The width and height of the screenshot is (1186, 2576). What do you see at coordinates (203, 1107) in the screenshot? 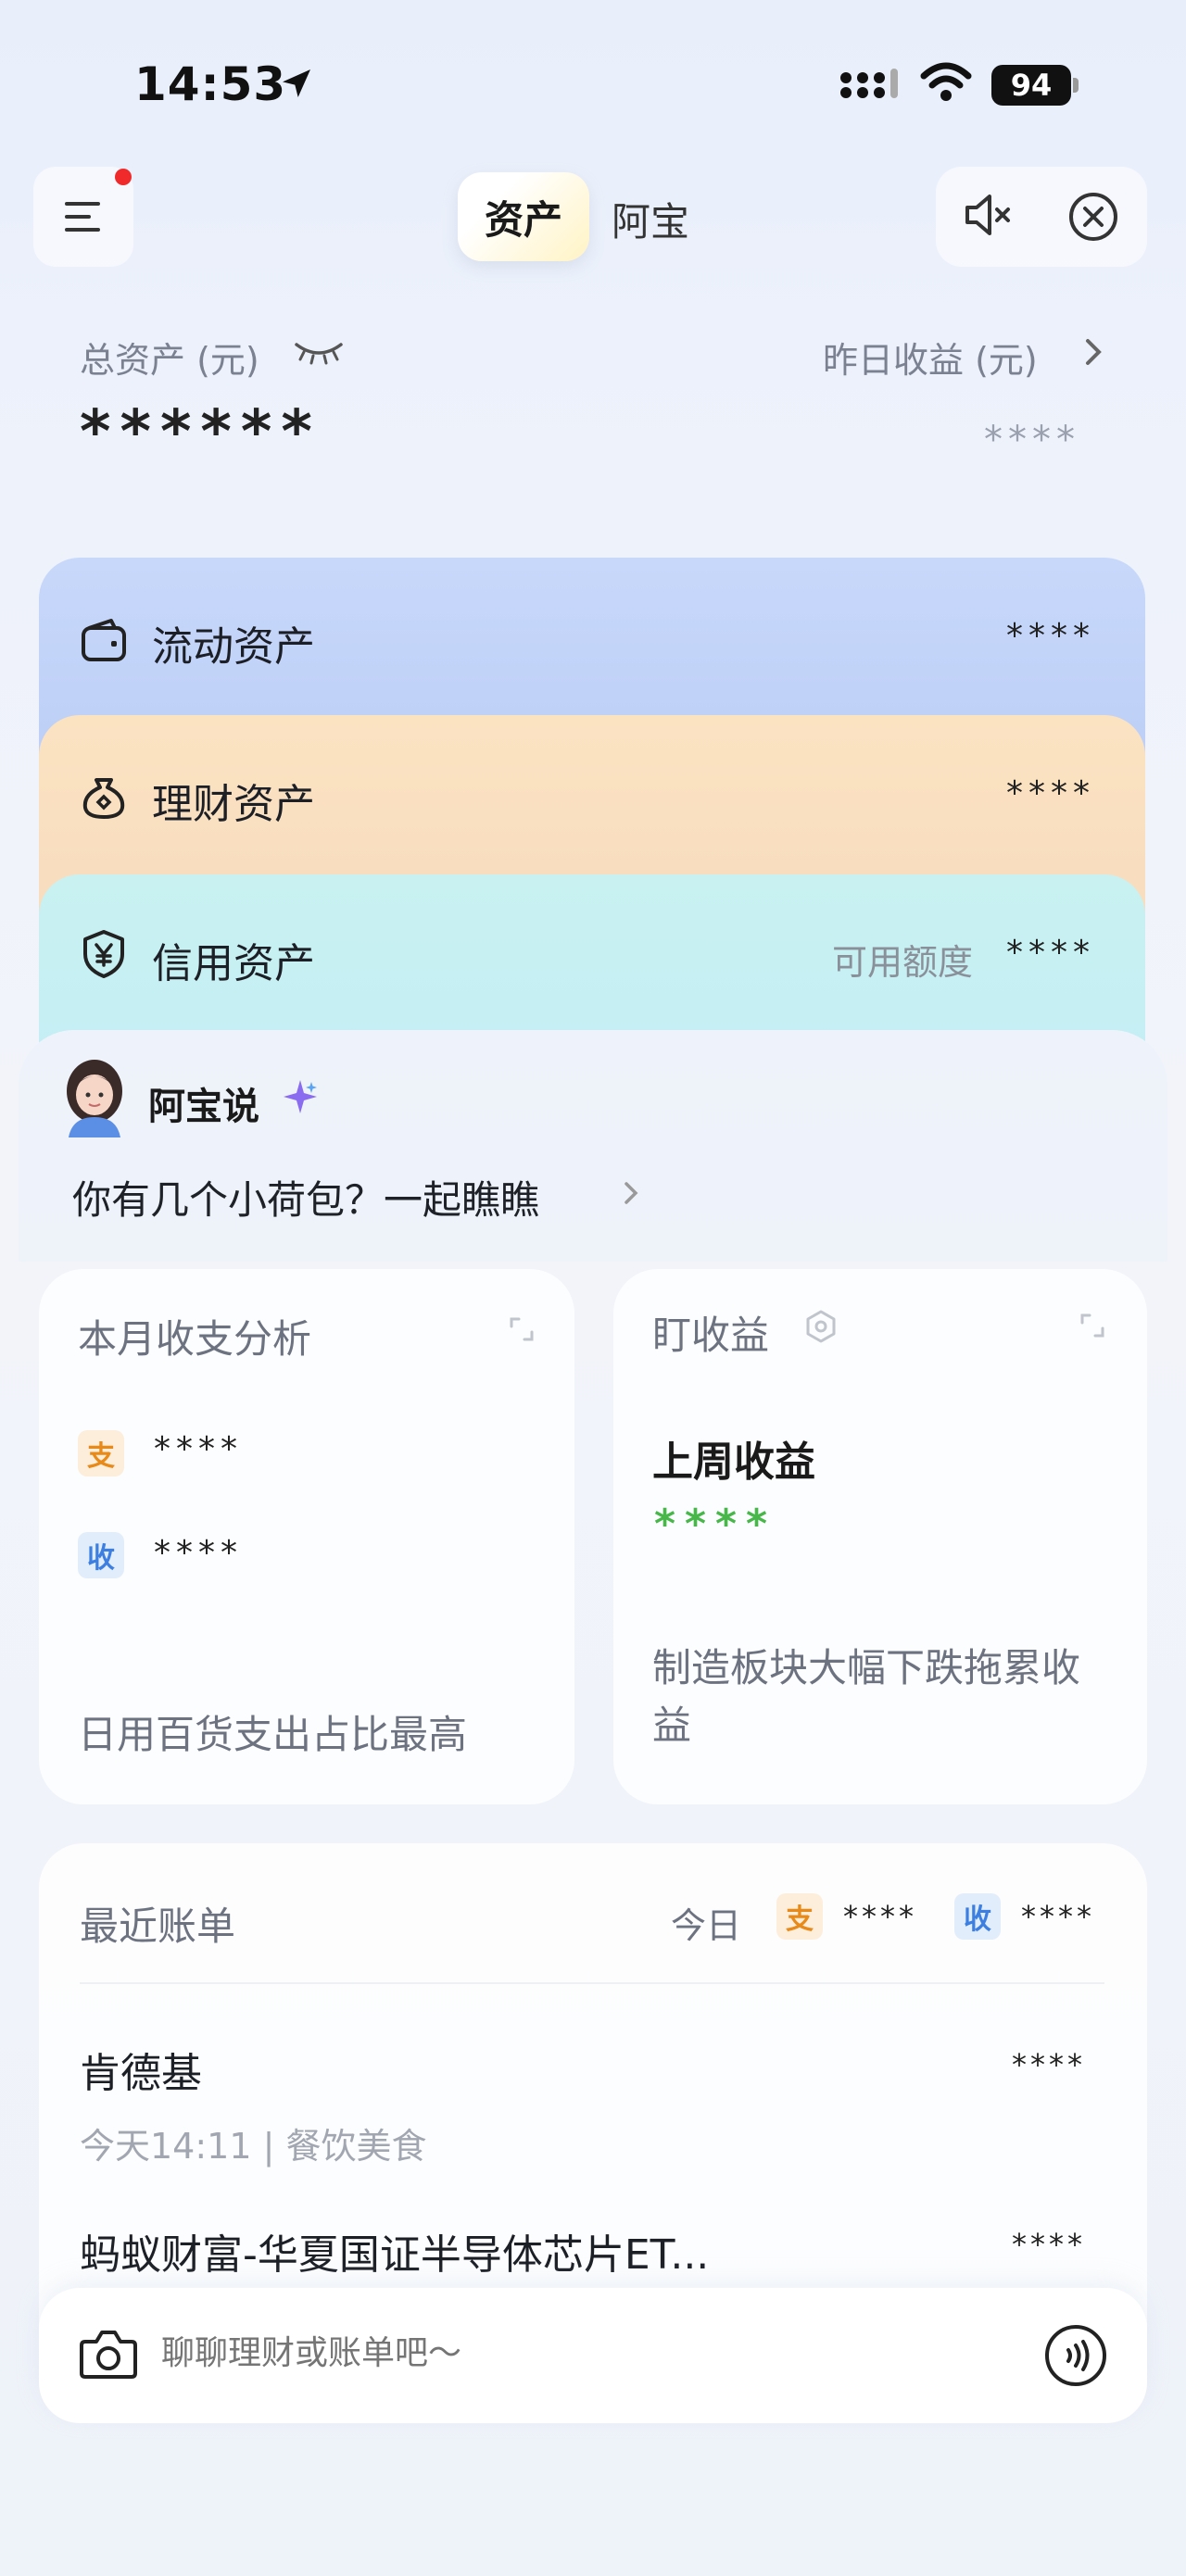
I see `abao-title: 阿宝说` at bounding box center [203, 1107].